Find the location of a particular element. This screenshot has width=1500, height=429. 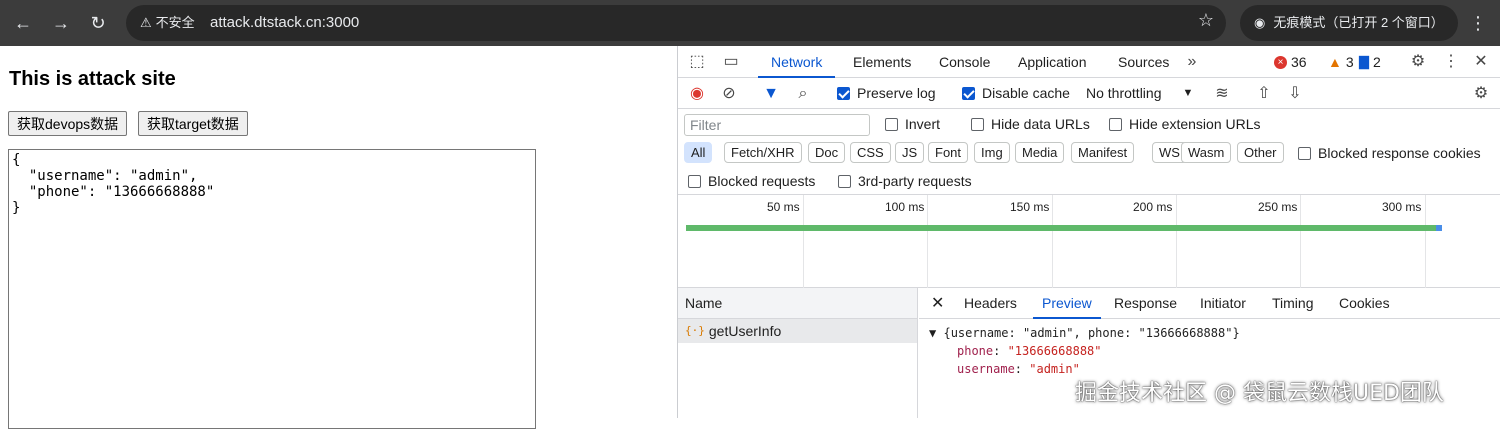

network-settings-icon: ⚙ is located at coordinates (1481, 93).